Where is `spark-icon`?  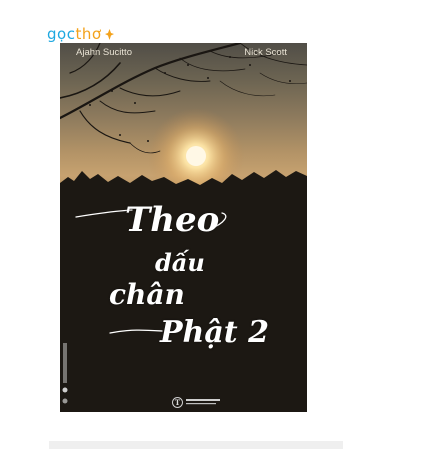
spark-icon is located at coordinates (109, 34).